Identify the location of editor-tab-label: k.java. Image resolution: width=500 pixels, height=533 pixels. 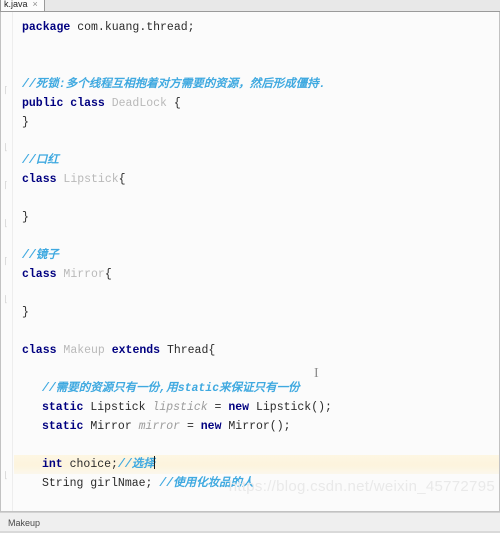
(16, 4).